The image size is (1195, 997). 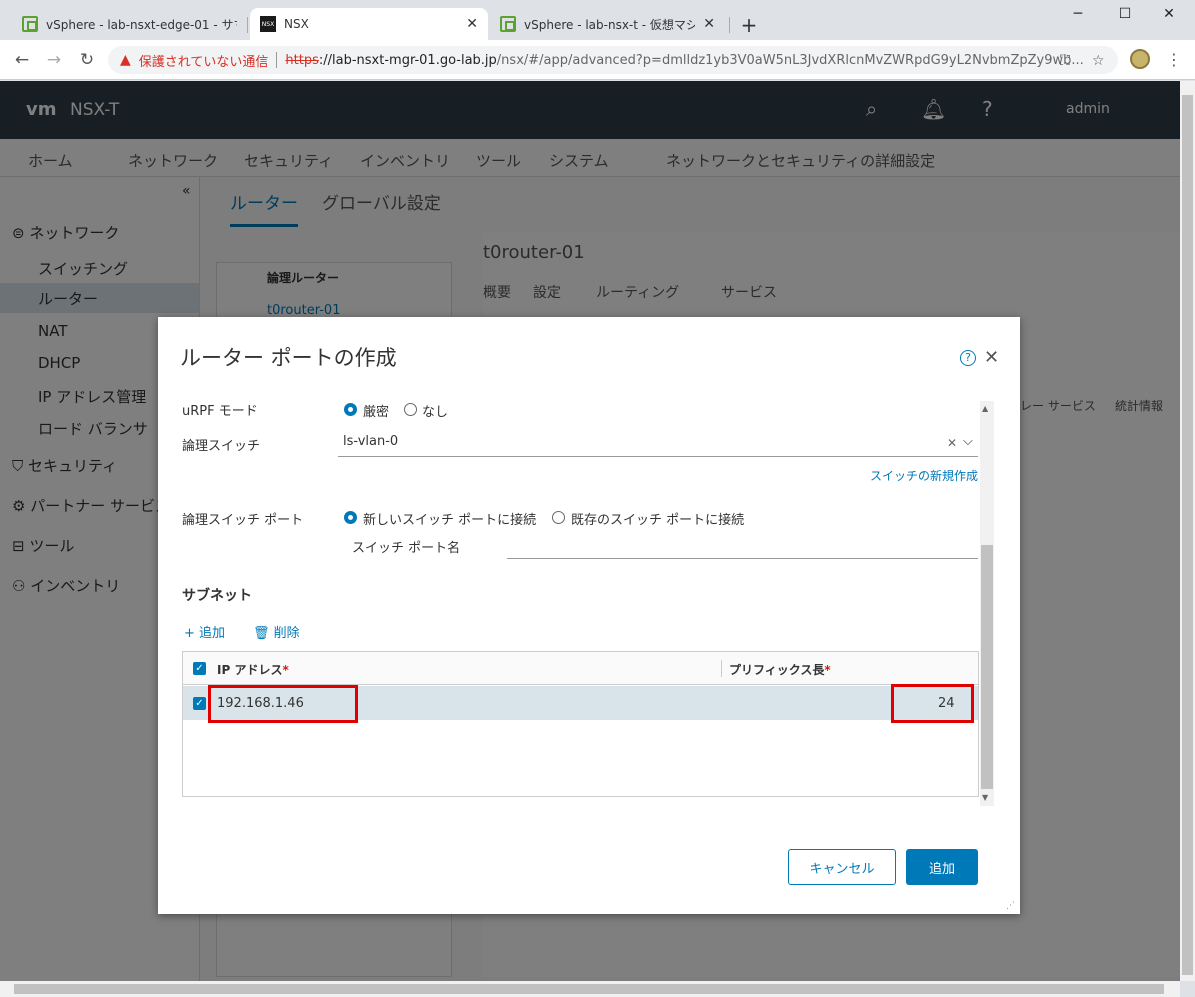 What do you see at coordinates (288, 358) in the screenshot?
I see `dialog-title: ルーター ポートの作成` at bounding box center [288, 358].